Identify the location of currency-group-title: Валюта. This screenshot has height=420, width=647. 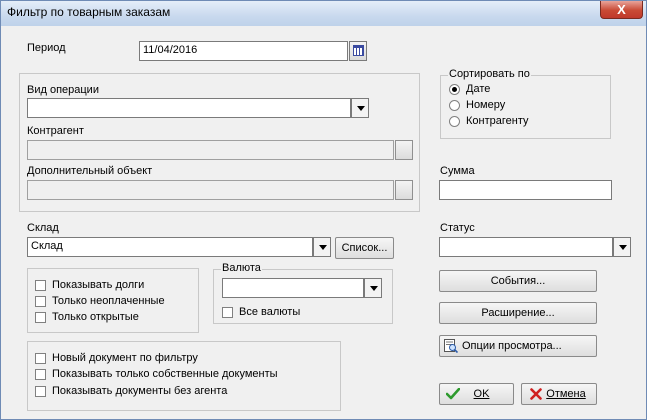
(241, 268).